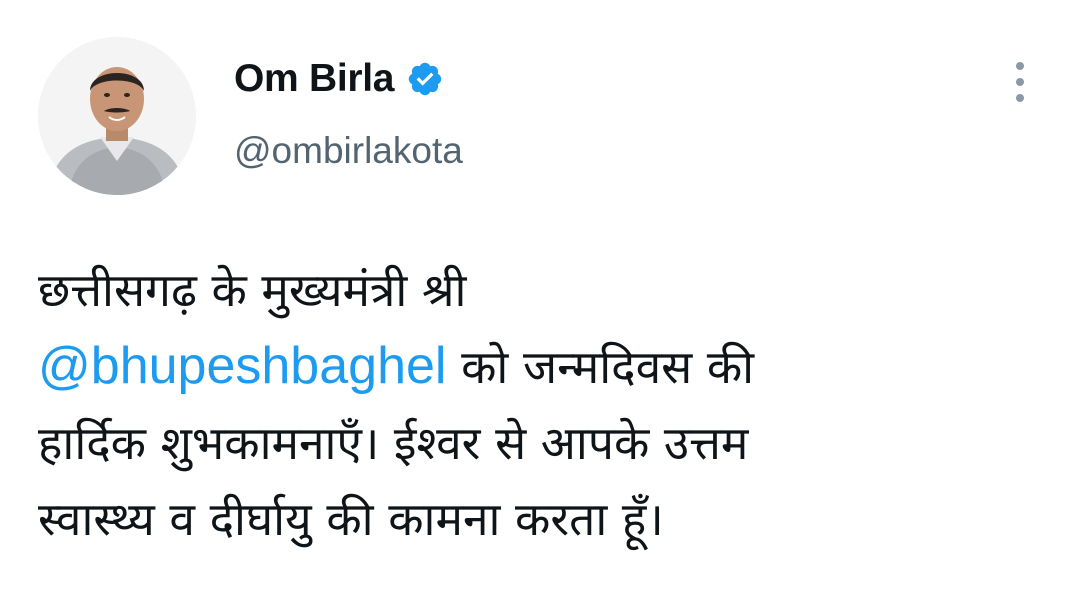  What do you see at coordinates (242, 366) in the screenshot?
I see `mention-link: @bhupeshbaghel` at bounding box center [242, 366].